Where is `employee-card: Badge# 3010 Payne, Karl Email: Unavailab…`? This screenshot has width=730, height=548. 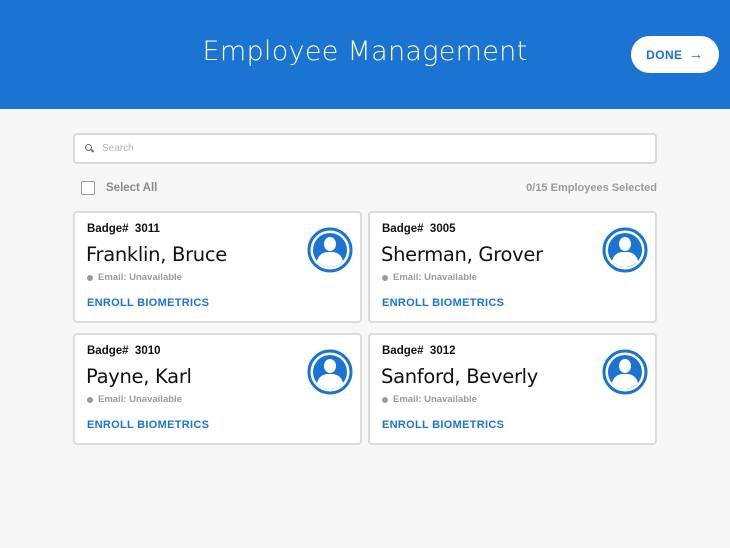 employee-card: Badge# 3010 Payne, Karl Email: Unavailab… is located at coordinates (217, 389).